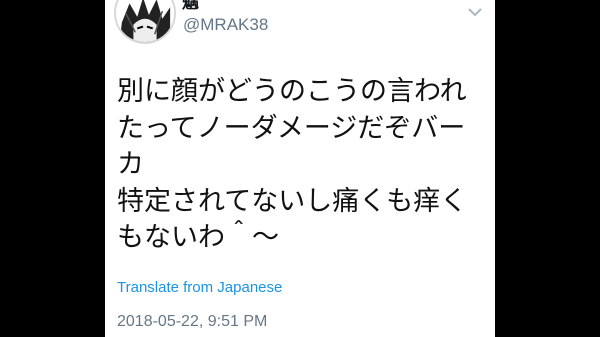 The image size is (600, 337). What do you see at coordinates (190, 6) in the screenshot?
I see `display-name: 魑` at bounding box center [190, 6].